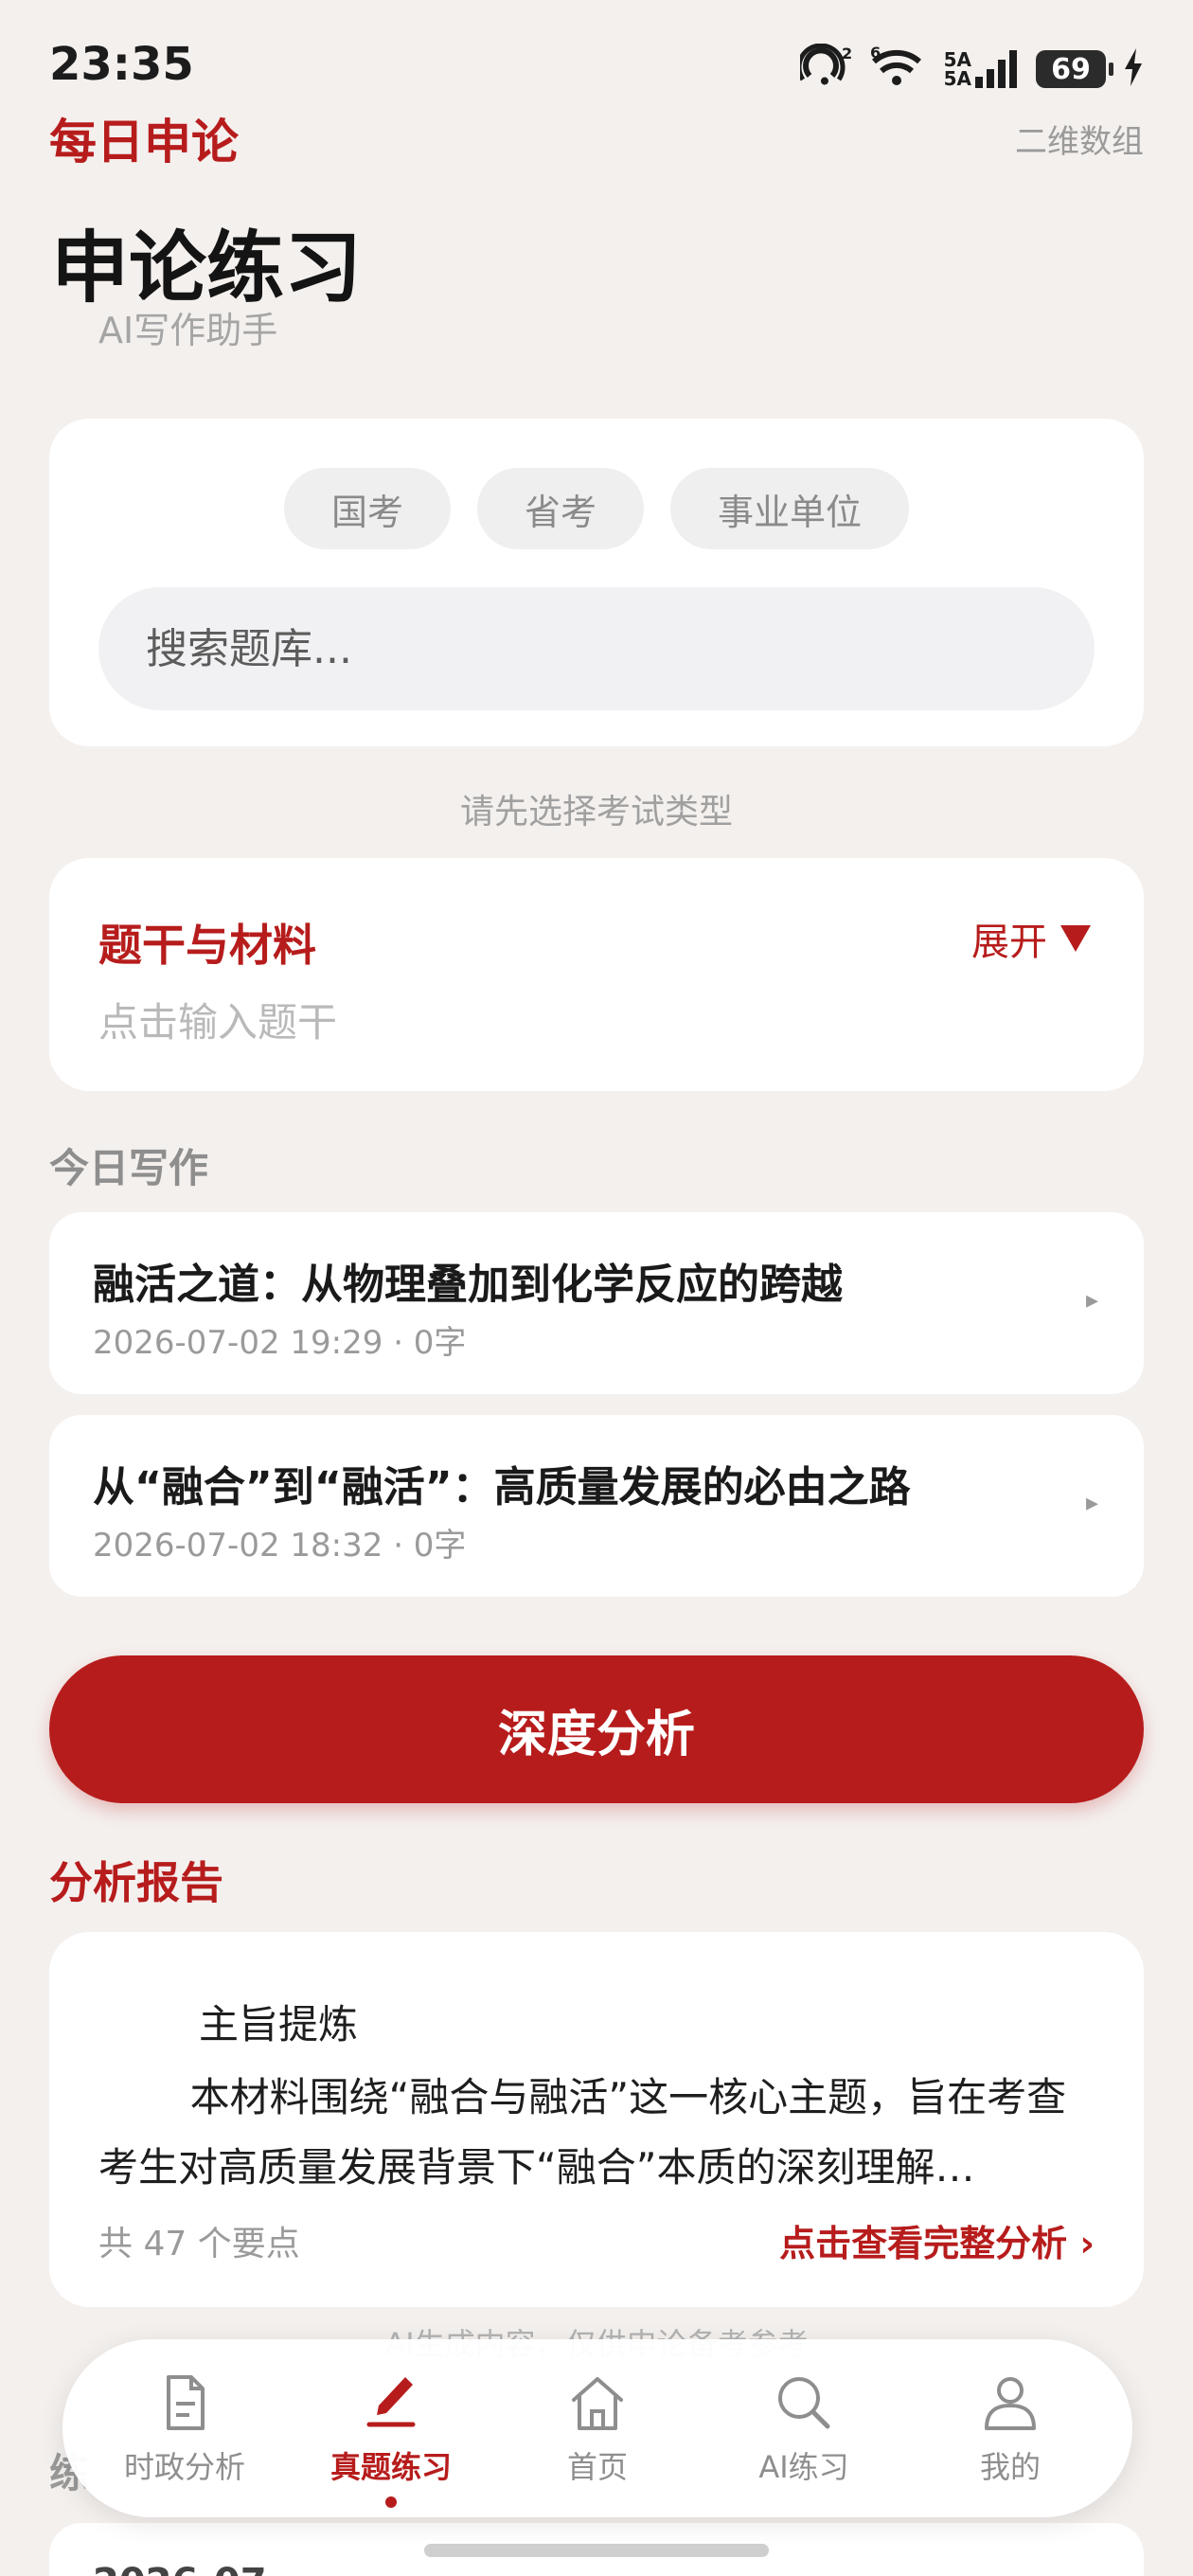 The width and height of the screenshot is (1193, 2576). I want to click on writing-title: 从“融合”到“融活”：高质量发展的必由之路, so click(502, 1487).